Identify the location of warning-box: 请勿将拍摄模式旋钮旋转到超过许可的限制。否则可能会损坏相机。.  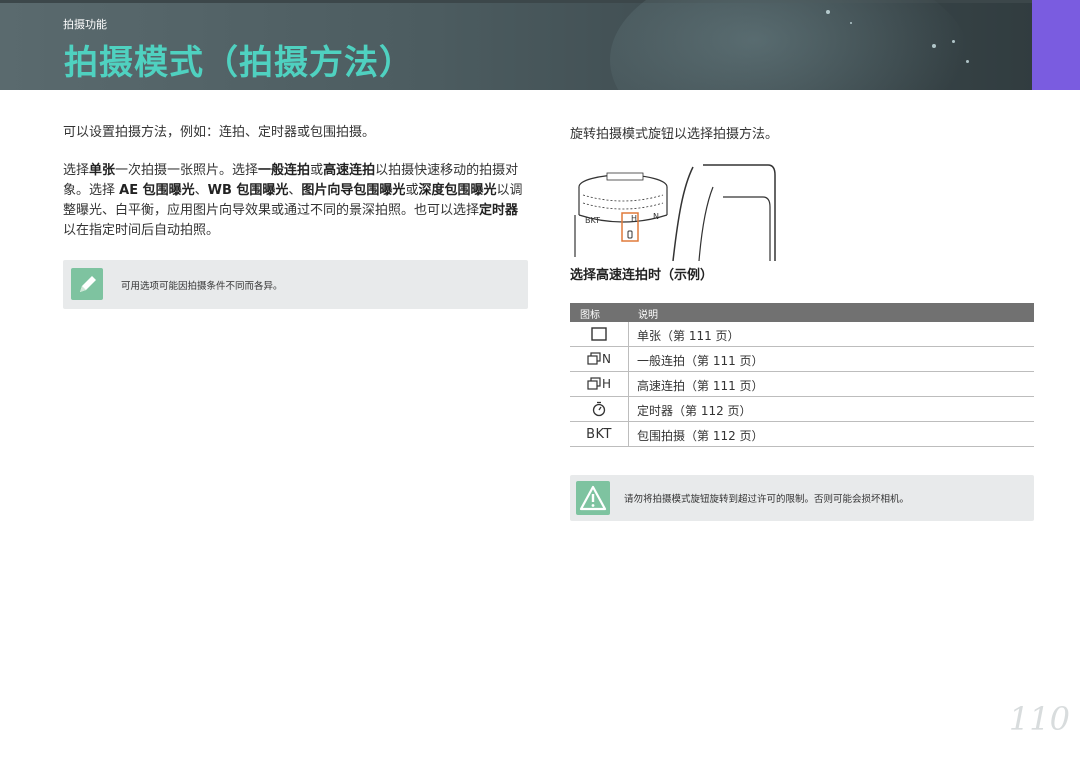
(802, 498).